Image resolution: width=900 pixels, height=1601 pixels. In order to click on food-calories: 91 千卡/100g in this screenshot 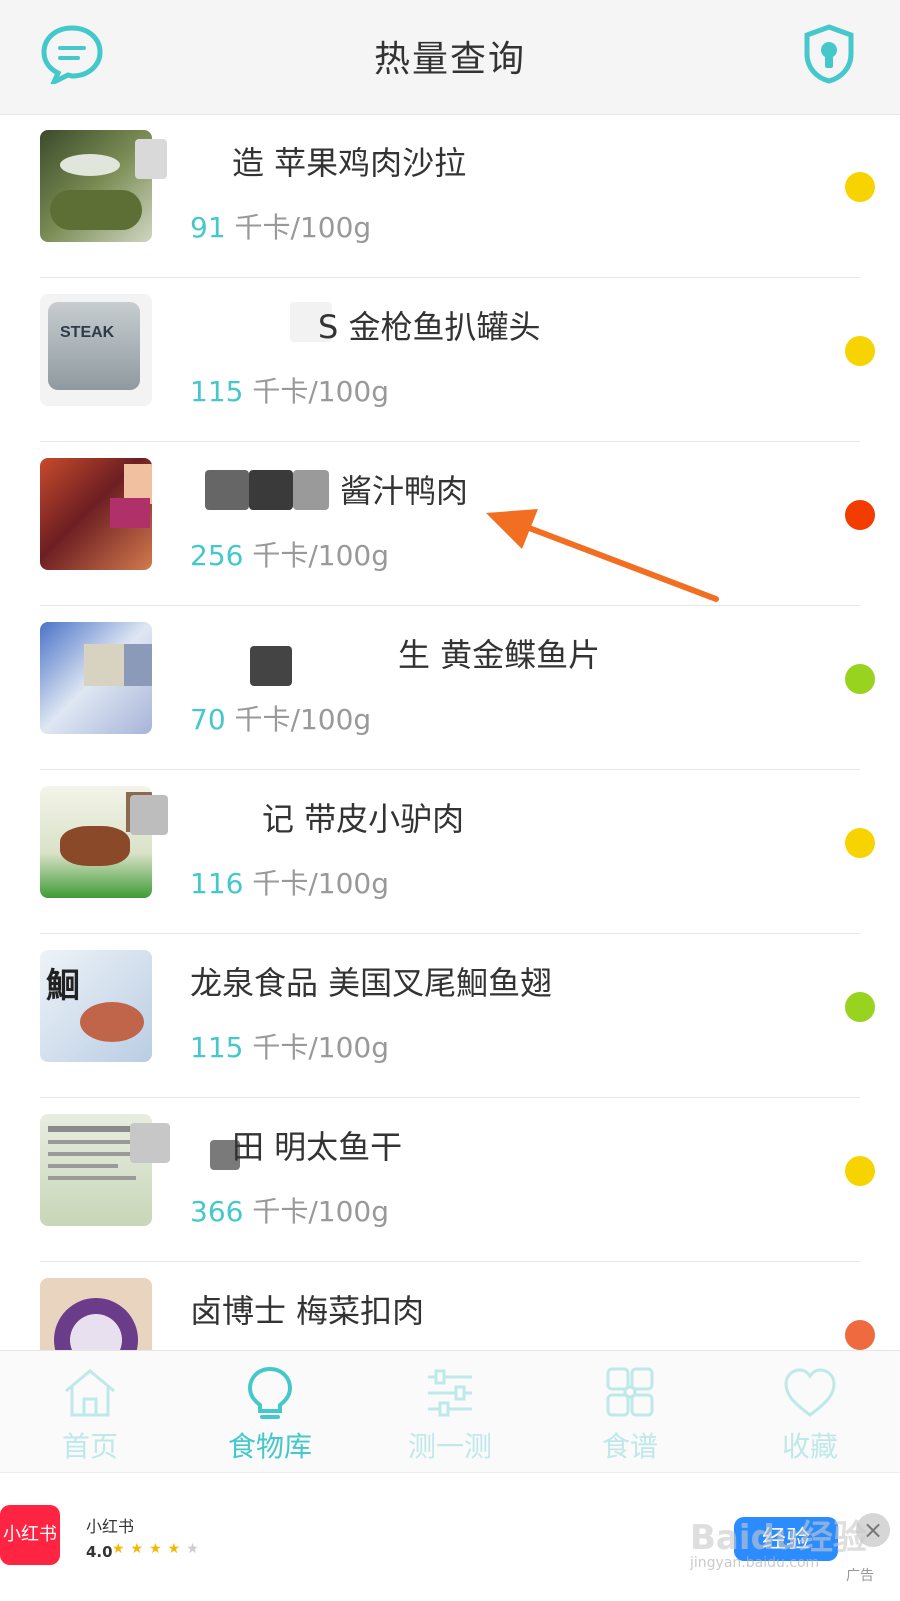, I will do `click(280, 226)`.